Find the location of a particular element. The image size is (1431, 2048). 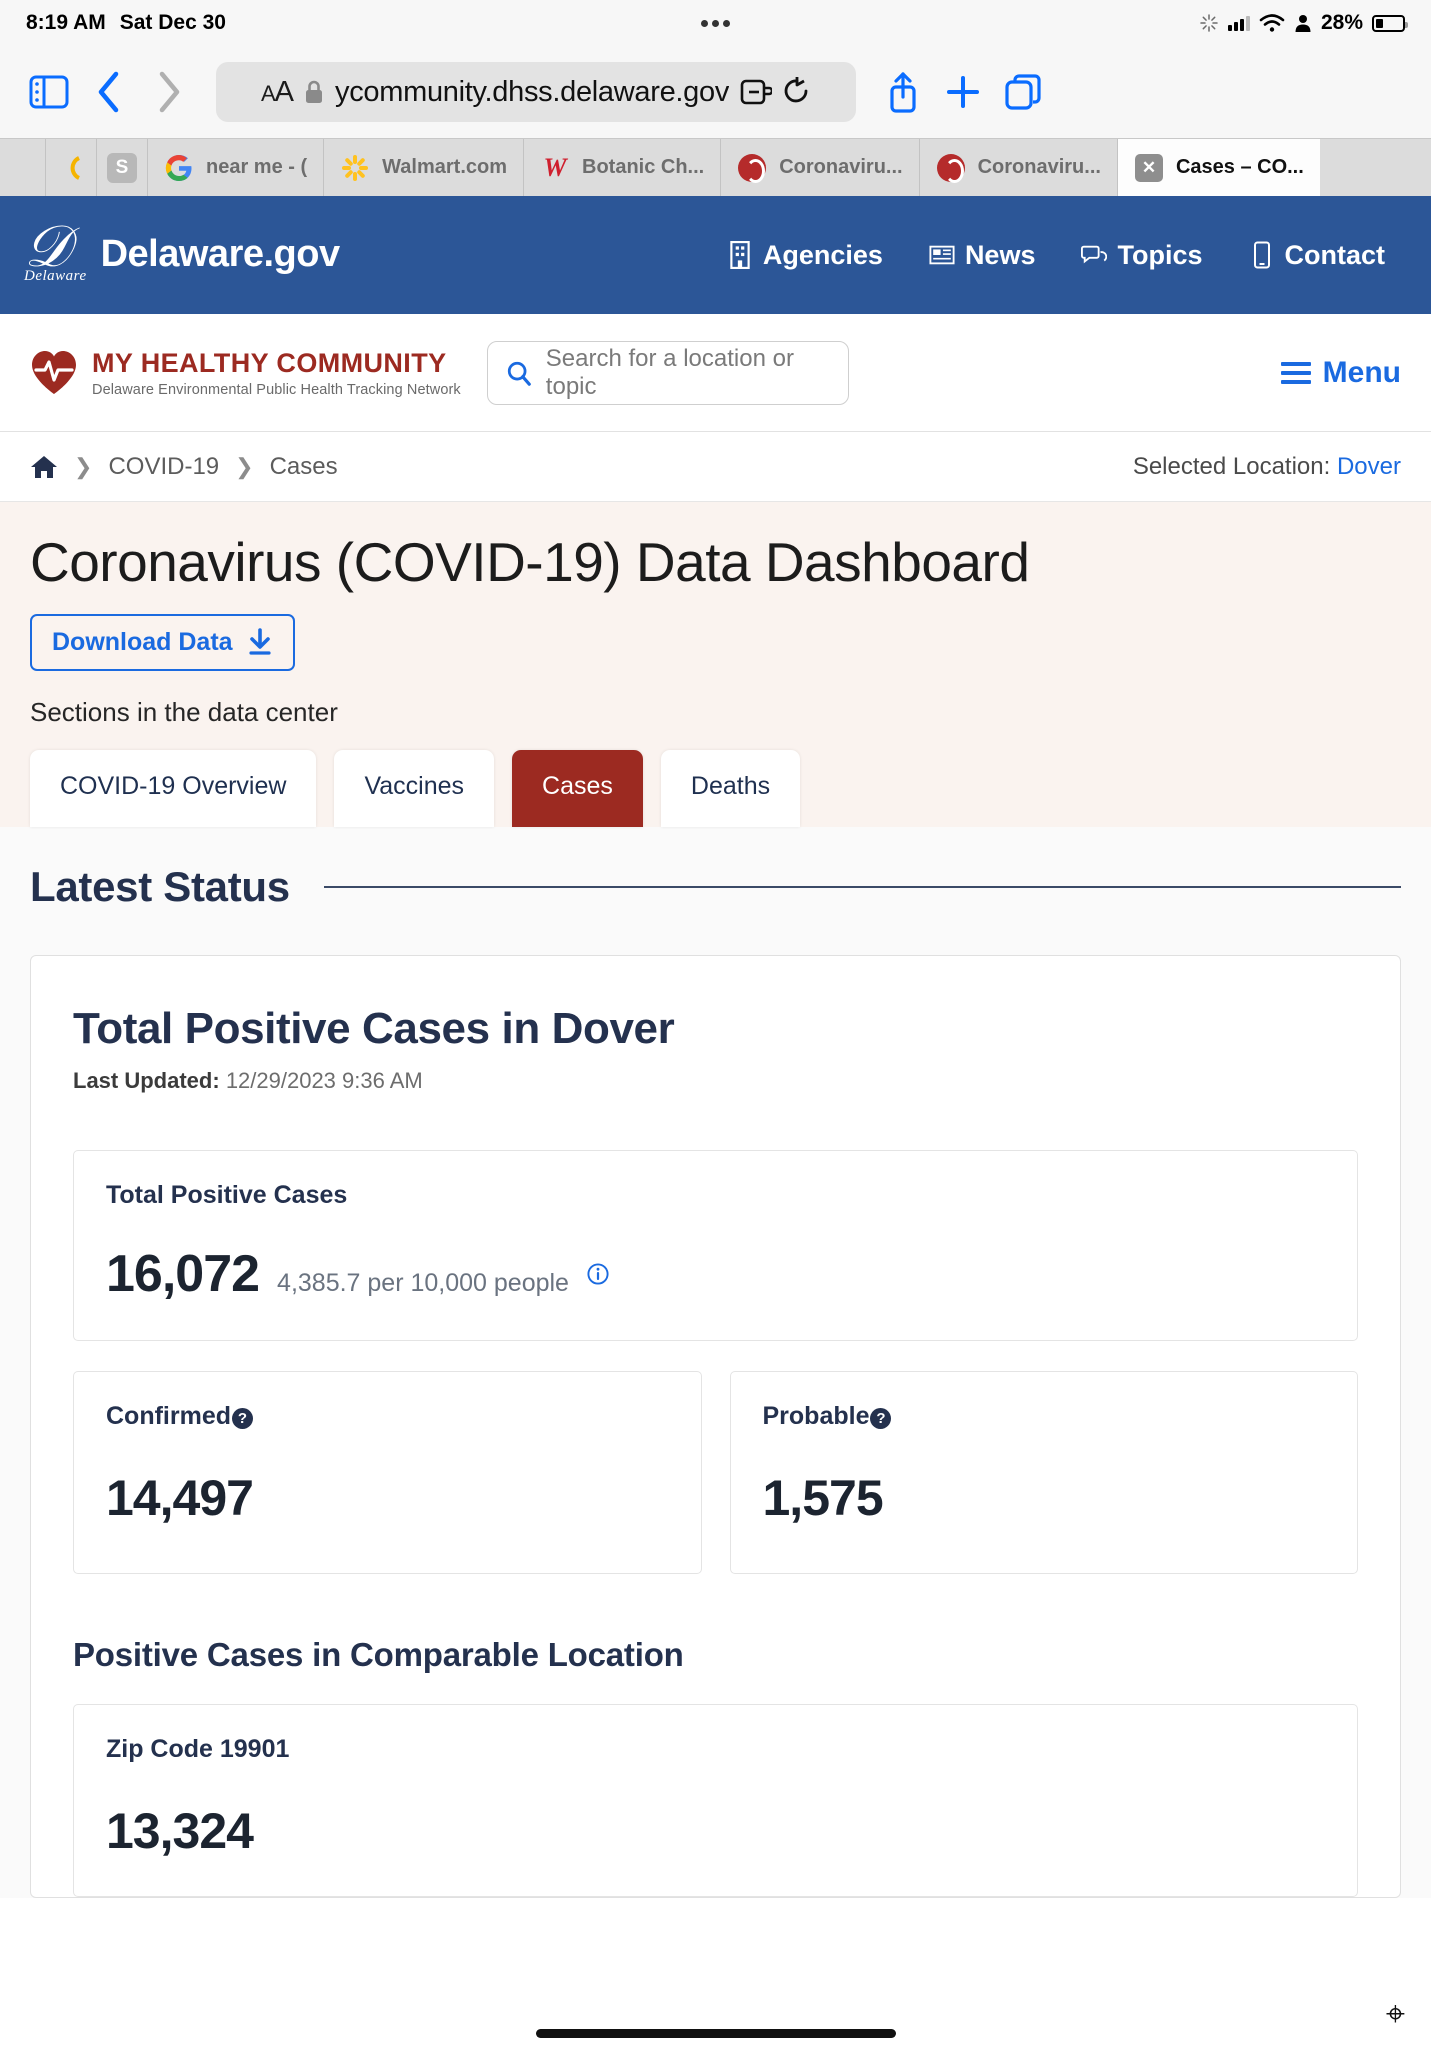

tab-deaths: Deaths is located at coordinates (730, 788).